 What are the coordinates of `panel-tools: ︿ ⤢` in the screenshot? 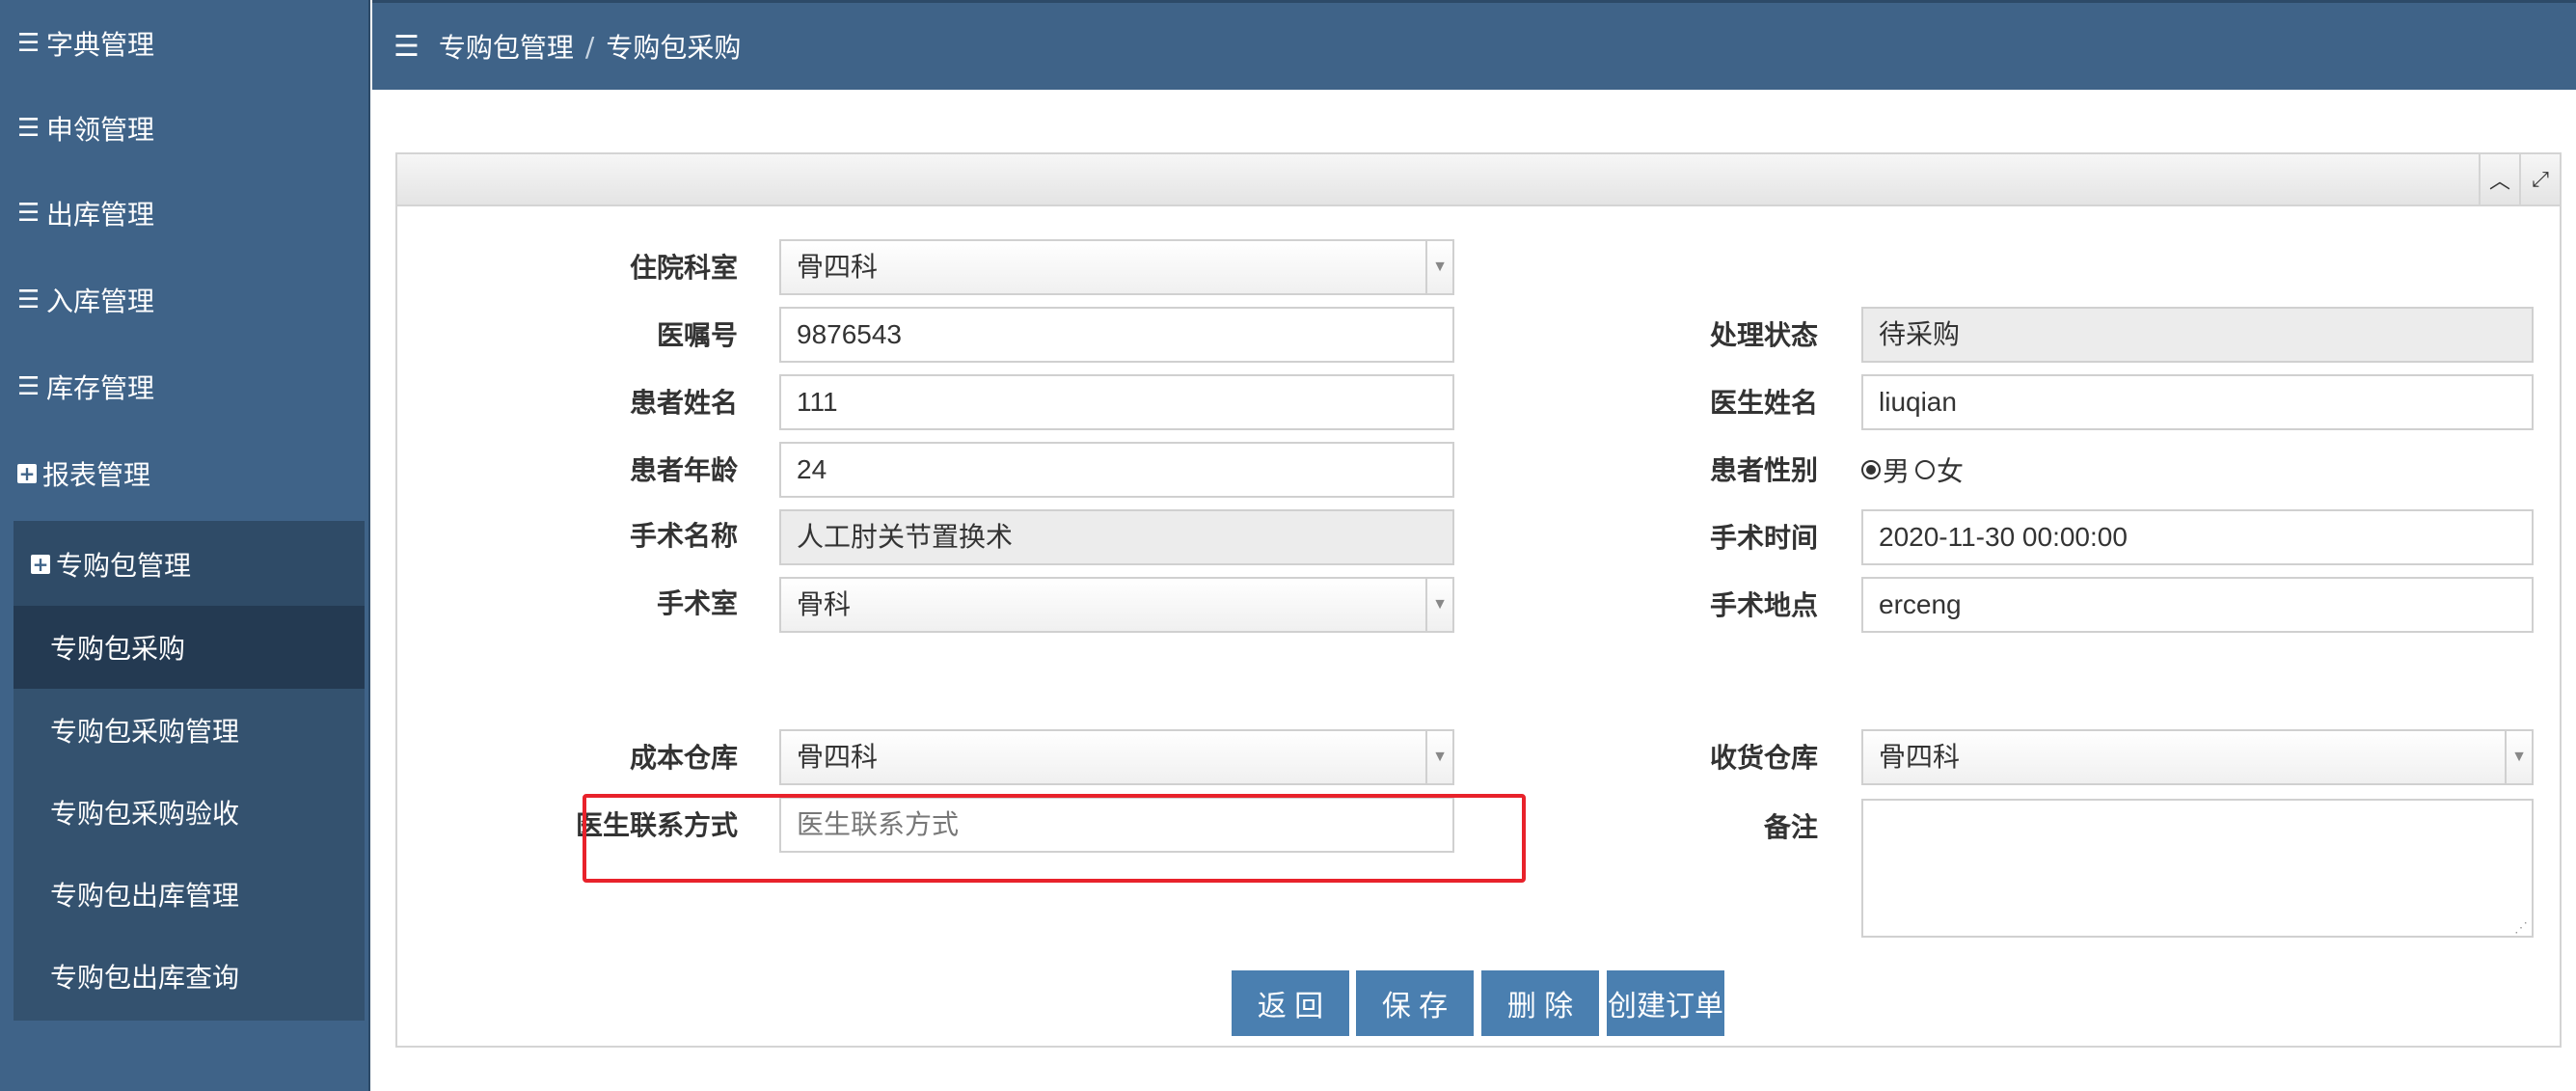 It's located at (2519, 179).